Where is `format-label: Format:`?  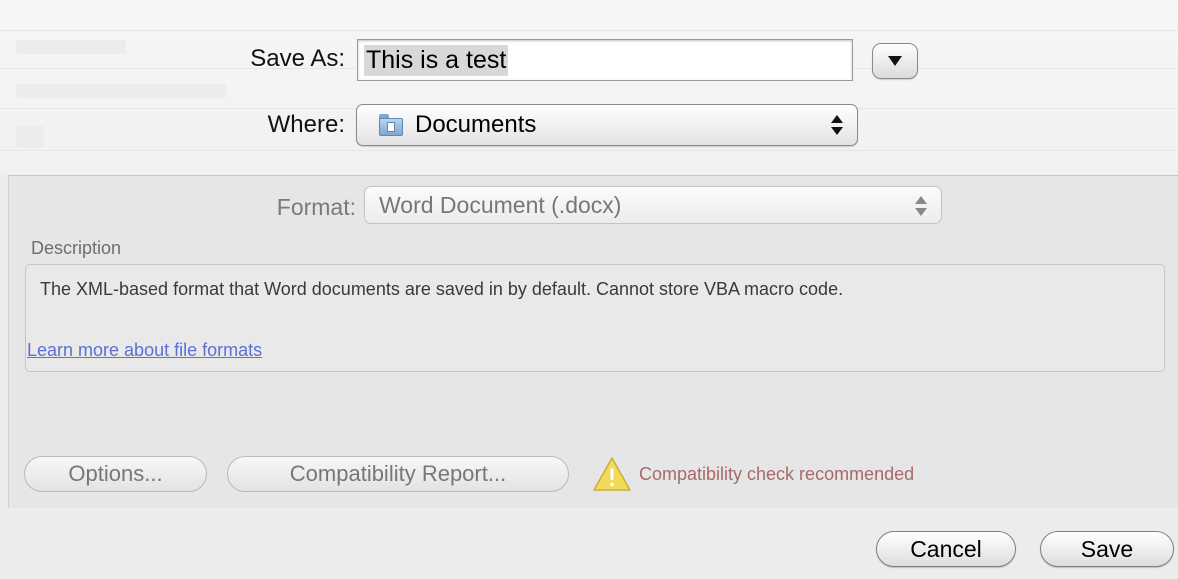
format-label: Format: is located at coordinates (316, 207).